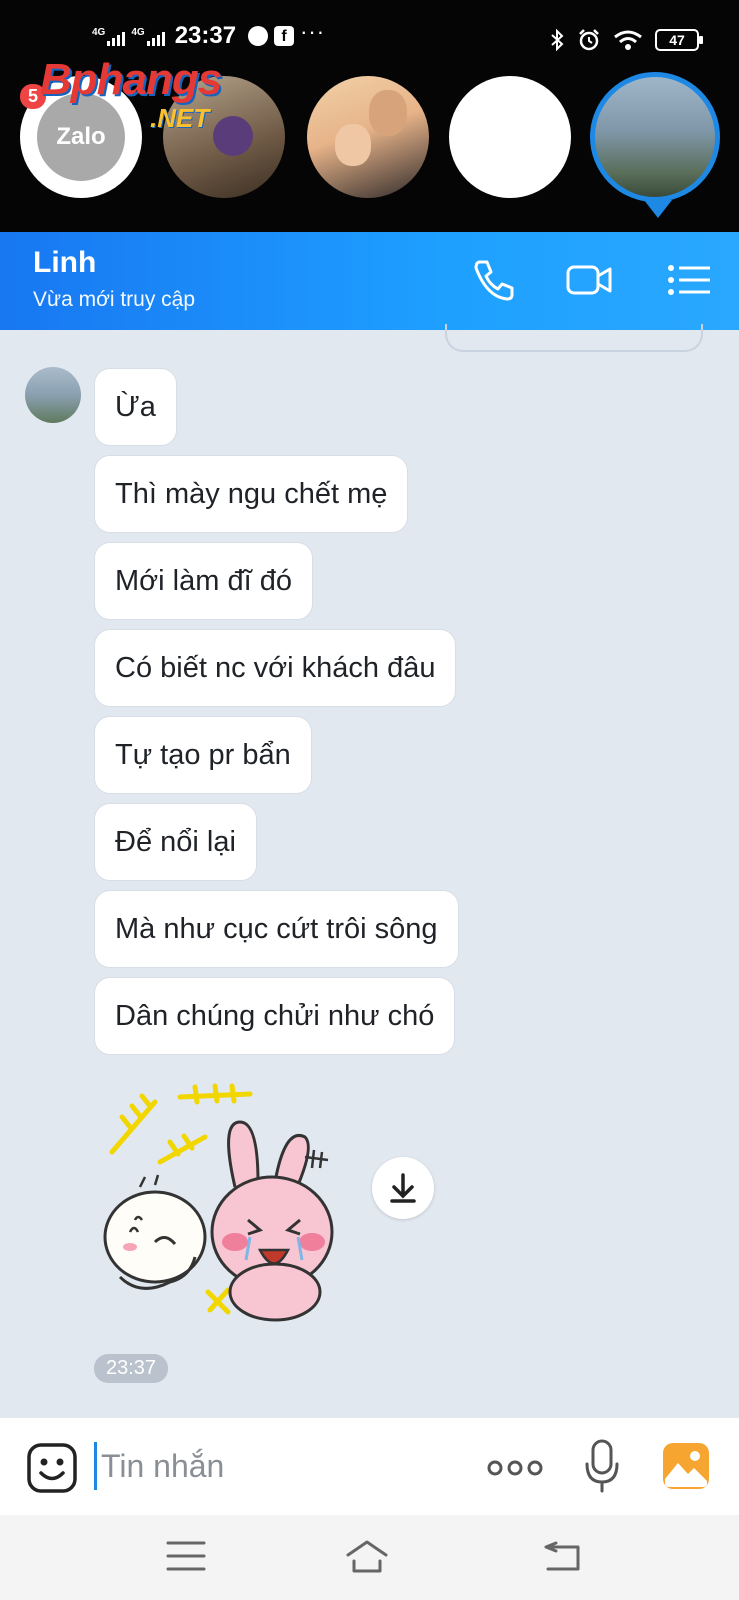 The width and height of the screenshot is (739, 1600). What do you see at coordinates (131, 79) in the screenshot?
I see `watermark-logo: Bphangs` at bounding box center [131, 79].